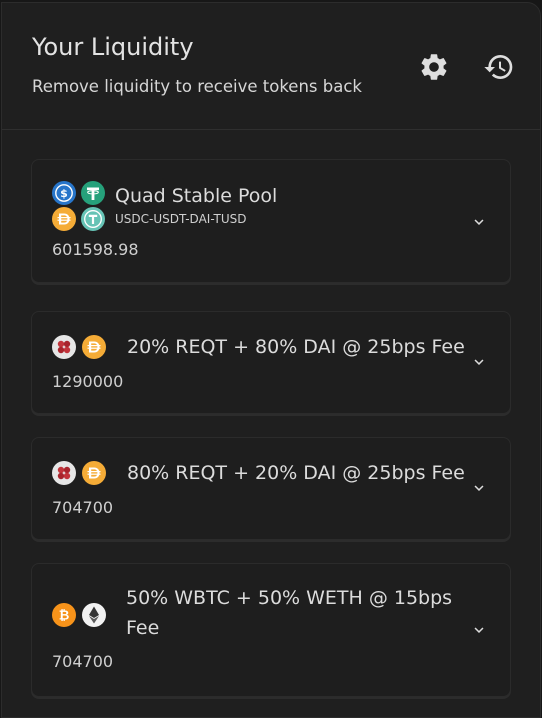  Describe the element at coordinates (271, 362) in the screenshot. I see `pool-card-reqt-dai-20-80: 20% REQT + 80% DAI @ 25bps Fee 1290000` at that location.